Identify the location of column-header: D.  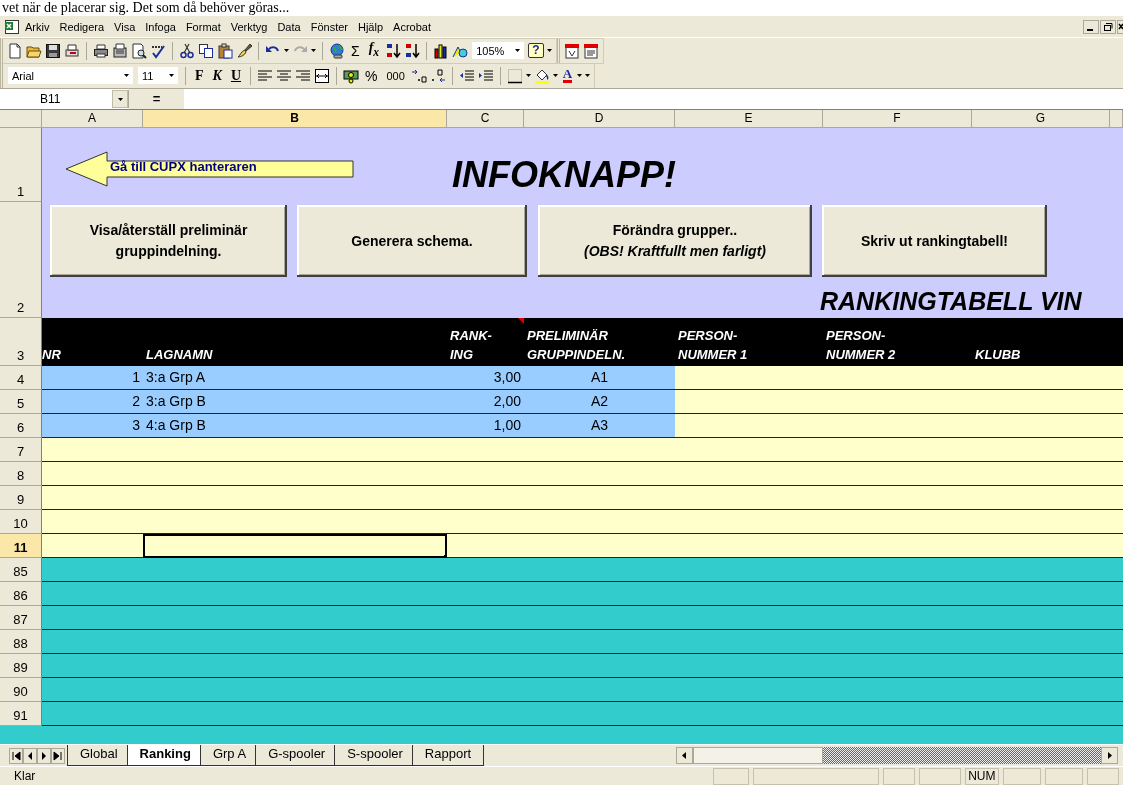
(599, 119).